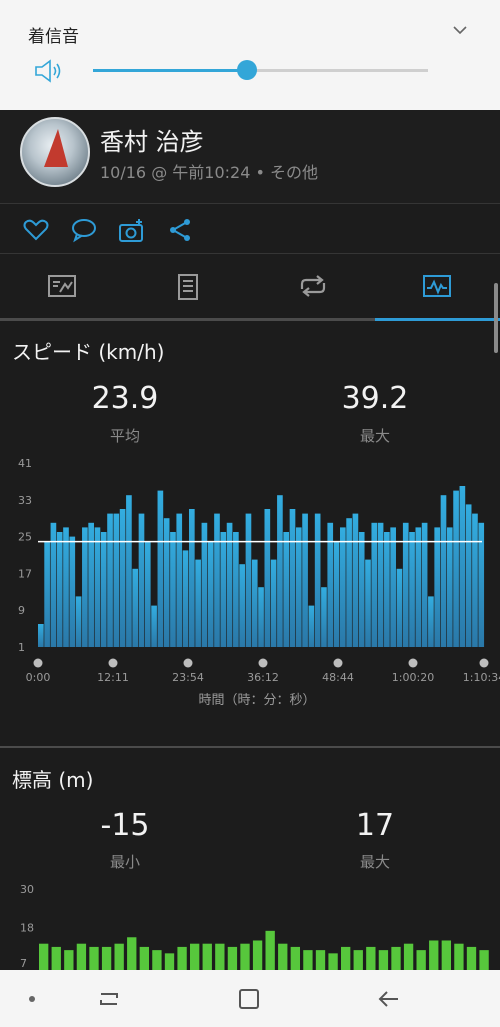  I want to click on tab-laps, so click(312, 286).